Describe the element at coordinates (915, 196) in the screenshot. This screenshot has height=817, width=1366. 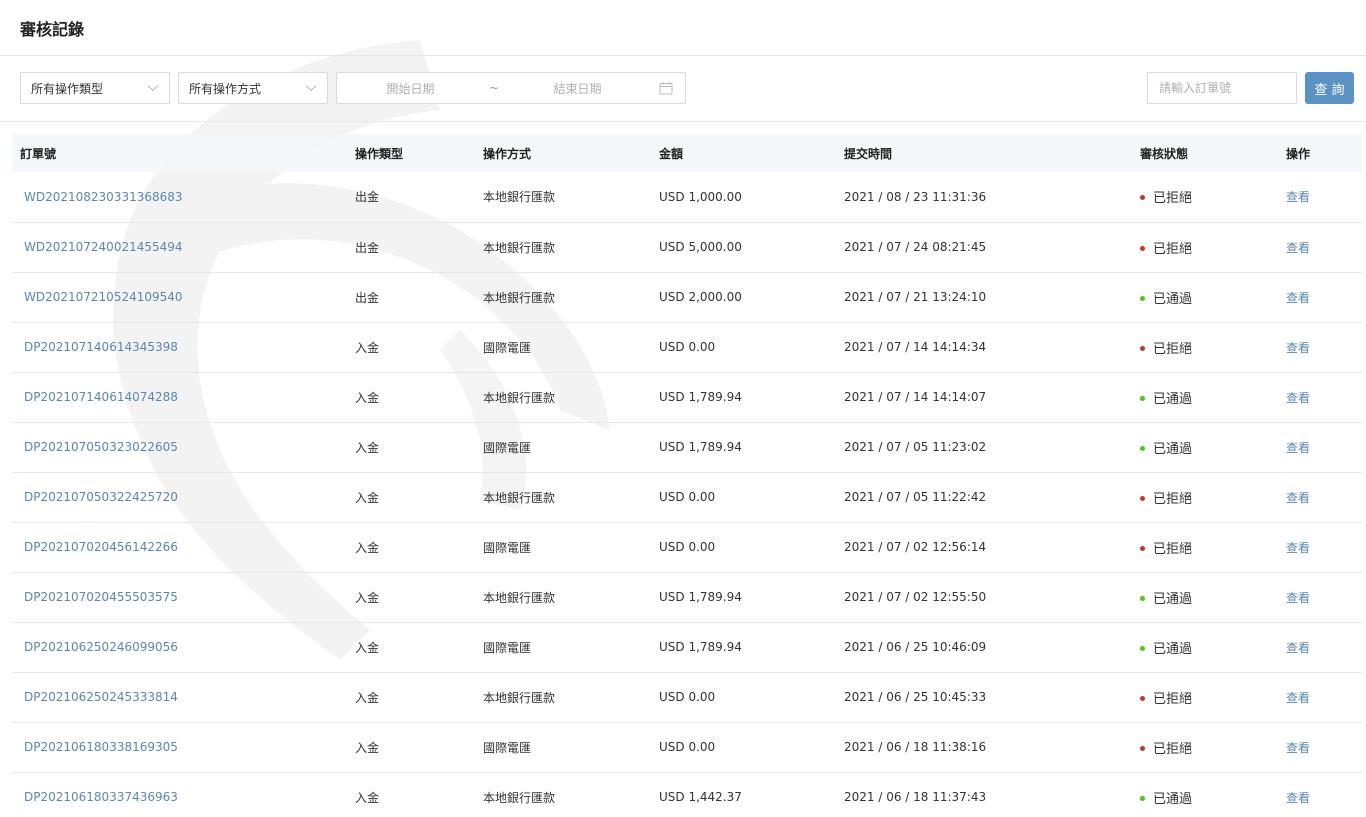
I see `submit-time-cell: 2021 / 08 / 23 11:31:36` at that location.